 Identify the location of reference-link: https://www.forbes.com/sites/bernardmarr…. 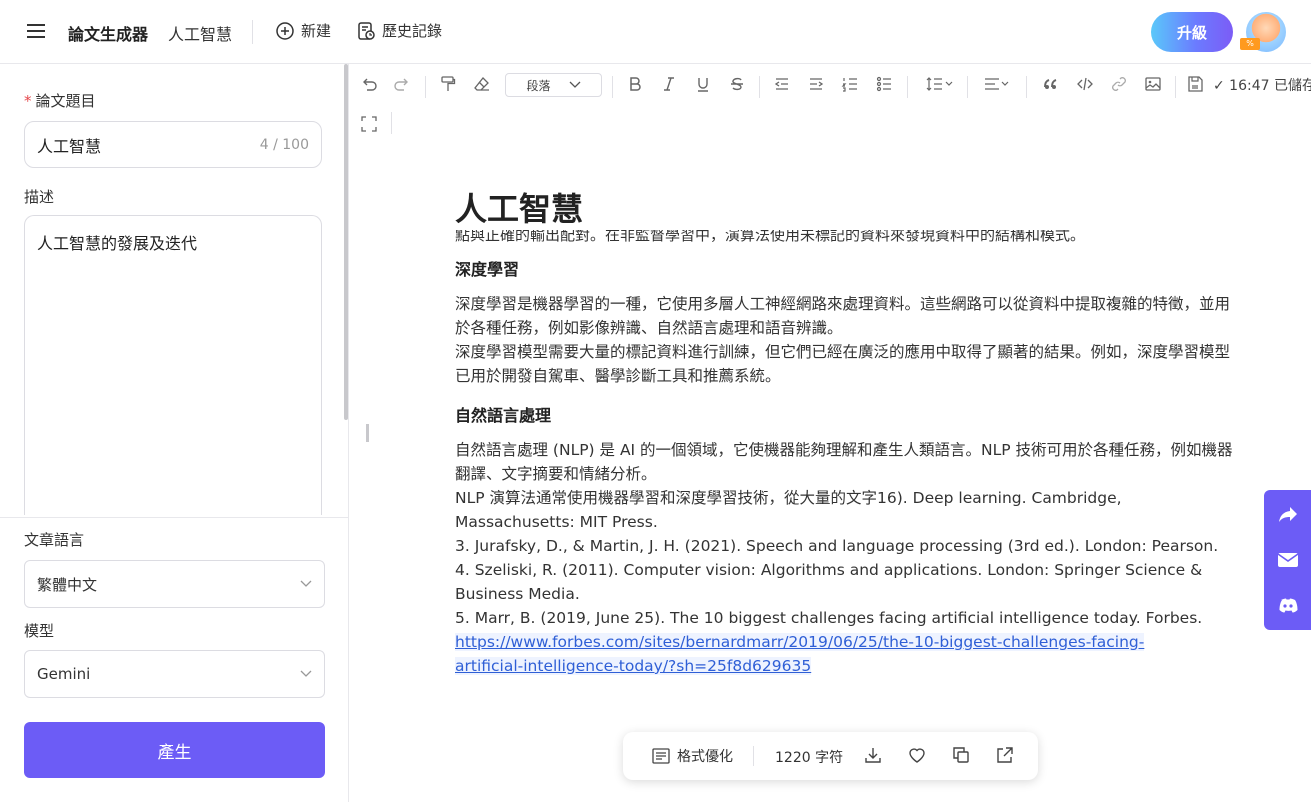
(800, 642).